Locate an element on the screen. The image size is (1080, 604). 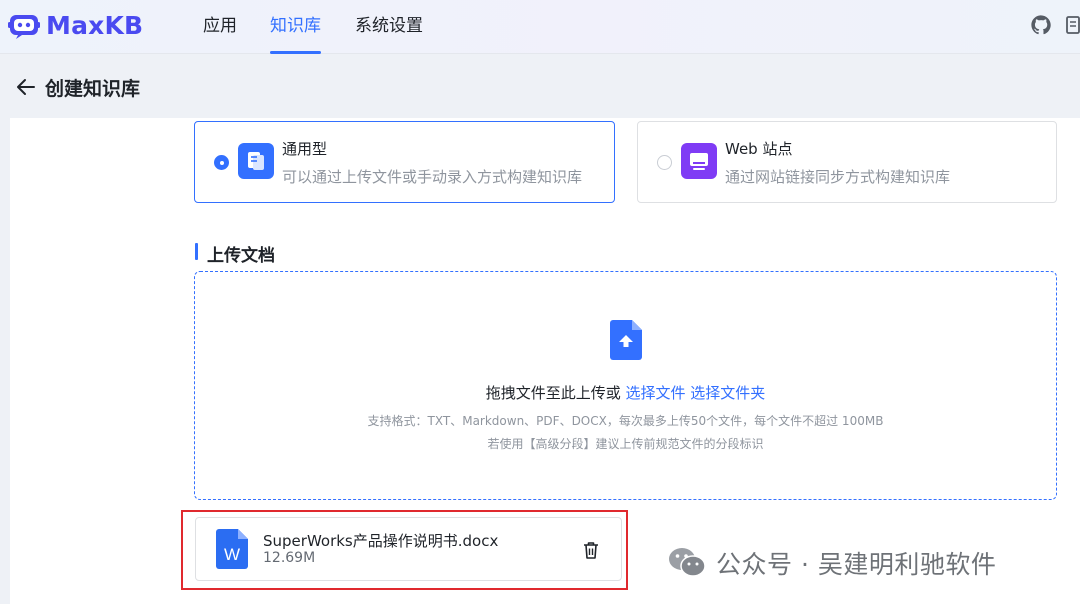
dropzone-text: 拖拽文件至此上传或 选择文件 选择文件夹 is located at coordinates (625, 392).